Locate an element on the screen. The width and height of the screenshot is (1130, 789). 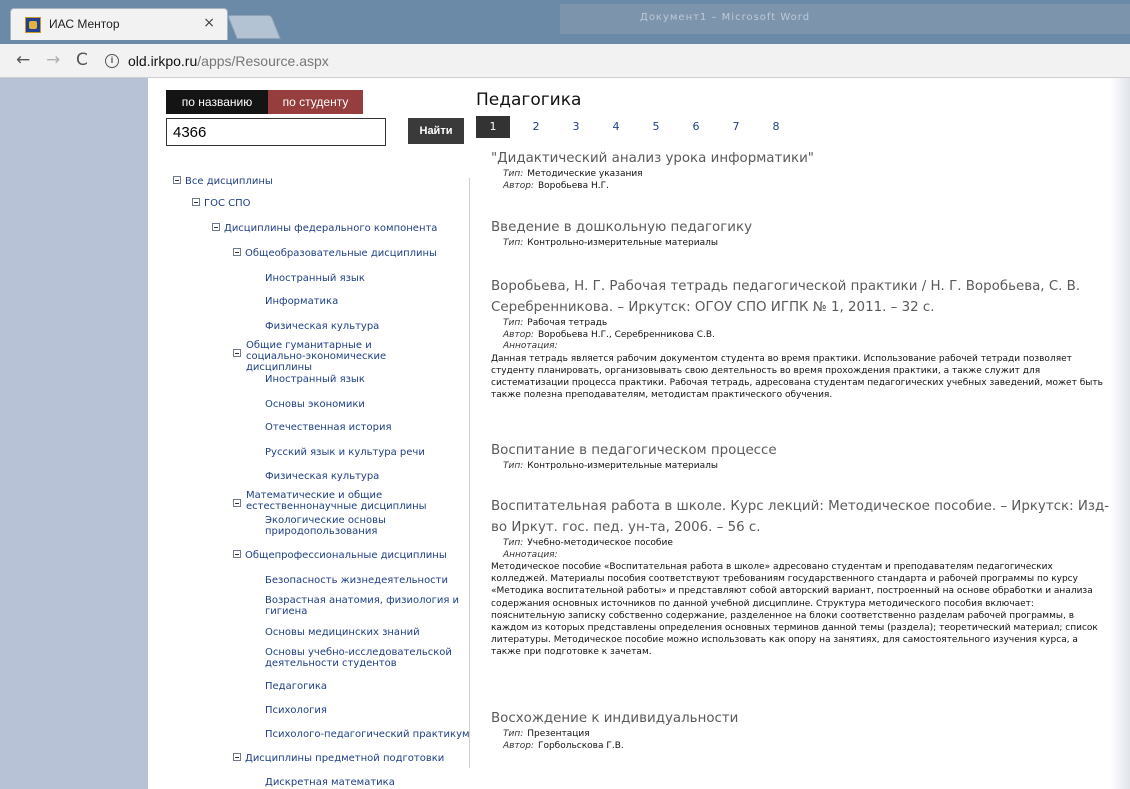
resource-title: Восхождение к индивидуальности is located at coordinates (801, 718).